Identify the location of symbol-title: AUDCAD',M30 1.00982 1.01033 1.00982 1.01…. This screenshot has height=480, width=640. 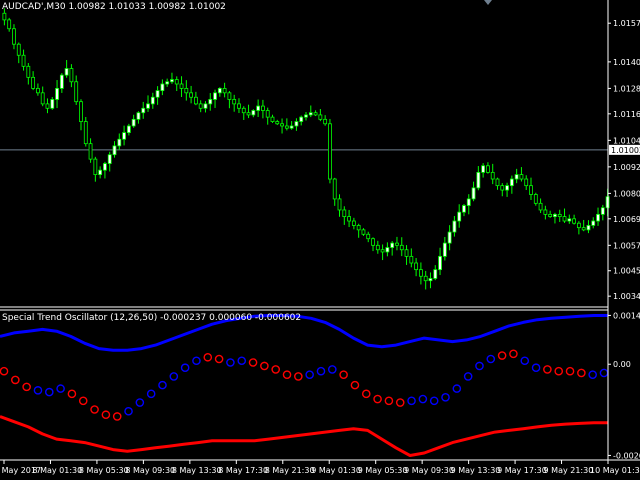
(114, 7).